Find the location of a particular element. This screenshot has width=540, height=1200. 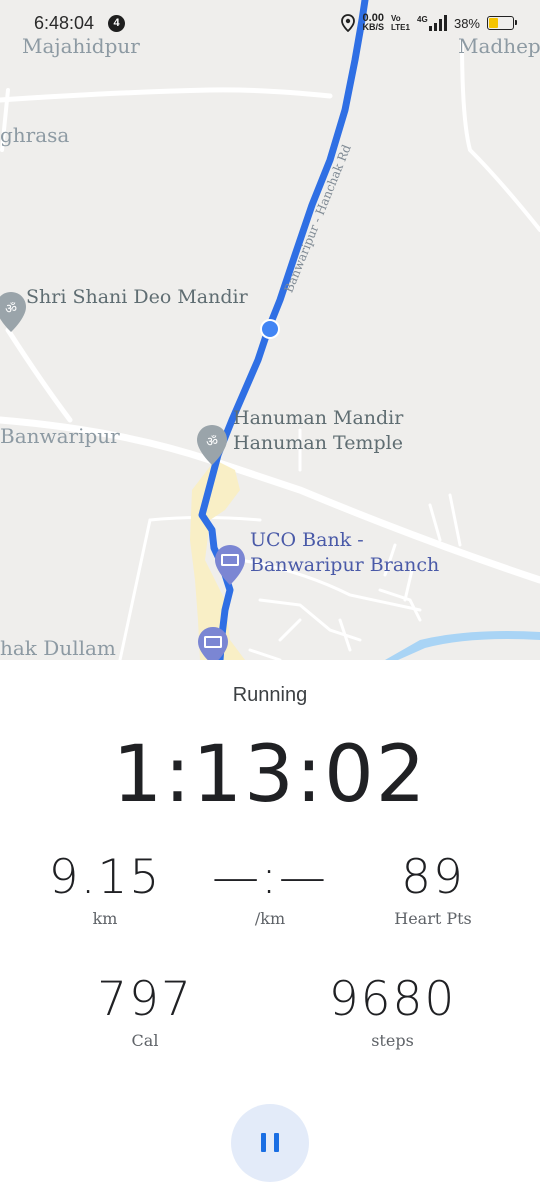

road-east is located at coordinates (500, 135).